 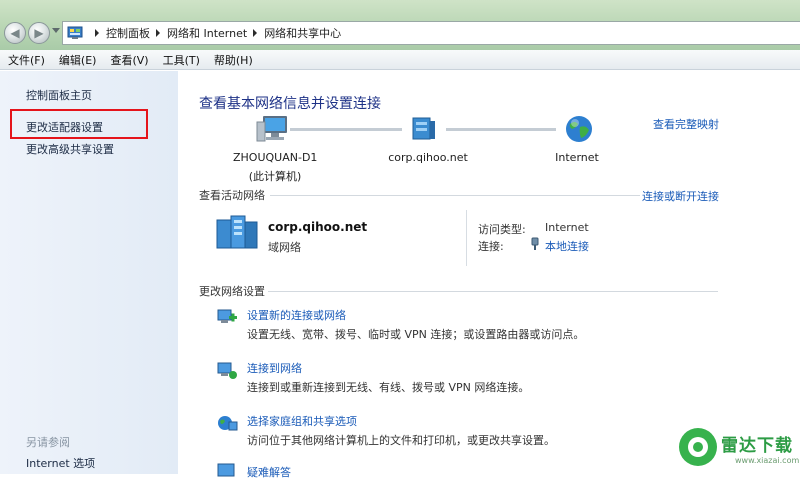 I want to click on task-setup-connection-desc: 设置无线、宽带、拨号、临时或 VPN 连接；或设置路由器或访问点。, so click(x=416, y=334).